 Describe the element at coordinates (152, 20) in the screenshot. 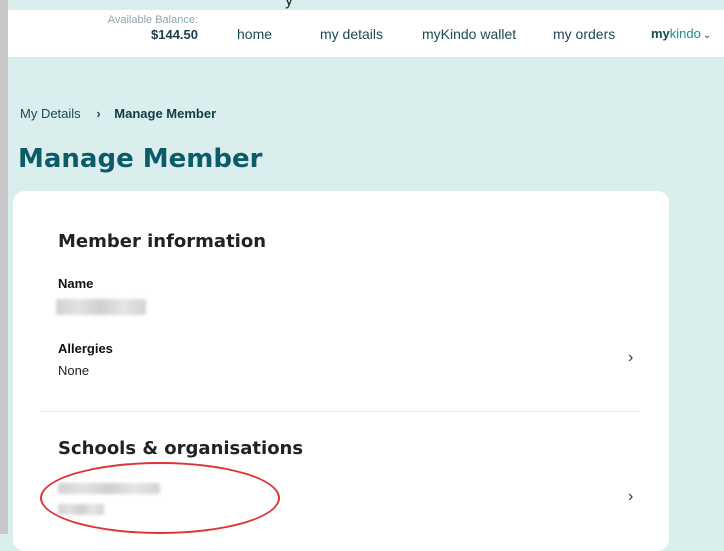

I see `balance-label: Available Balance:` at that location.